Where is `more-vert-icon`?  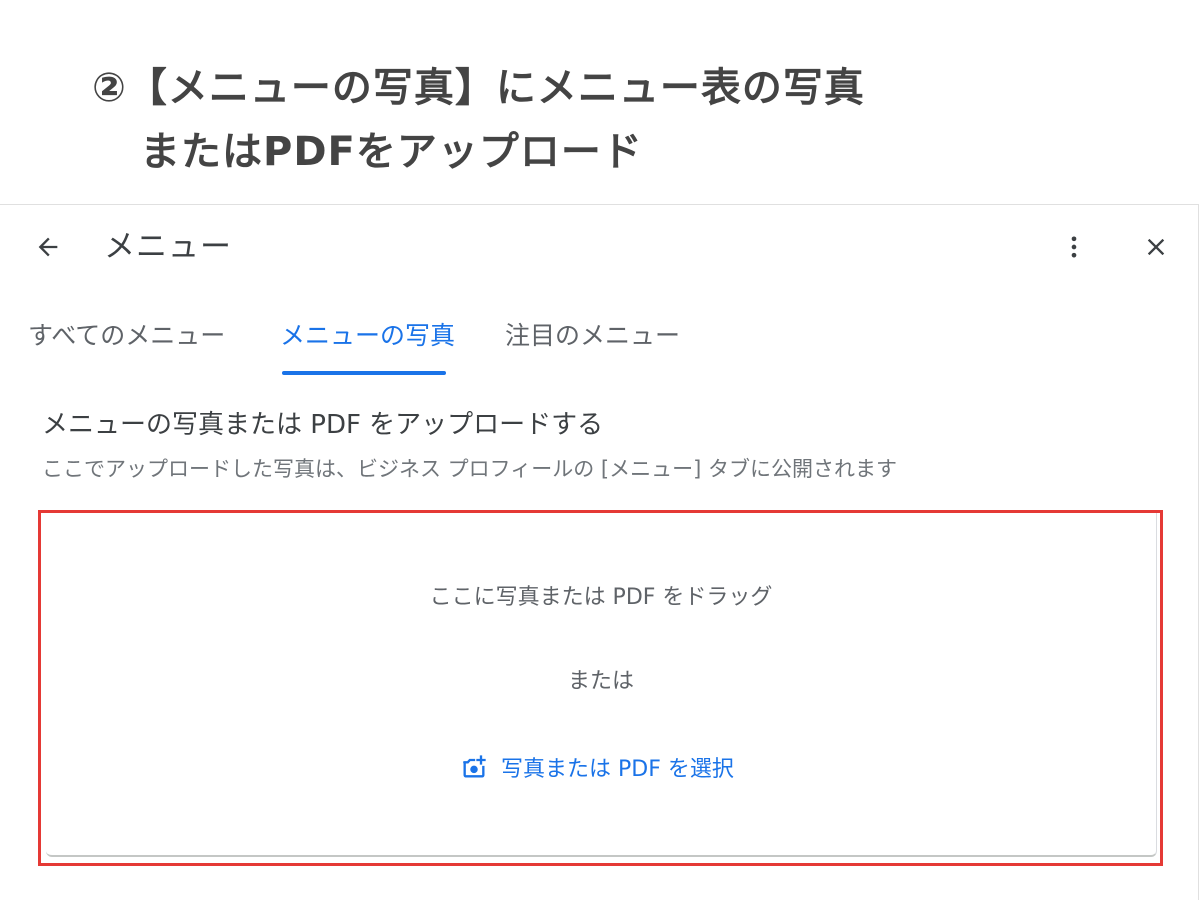
more-vert-icon is located at coordinates (1074, 247).